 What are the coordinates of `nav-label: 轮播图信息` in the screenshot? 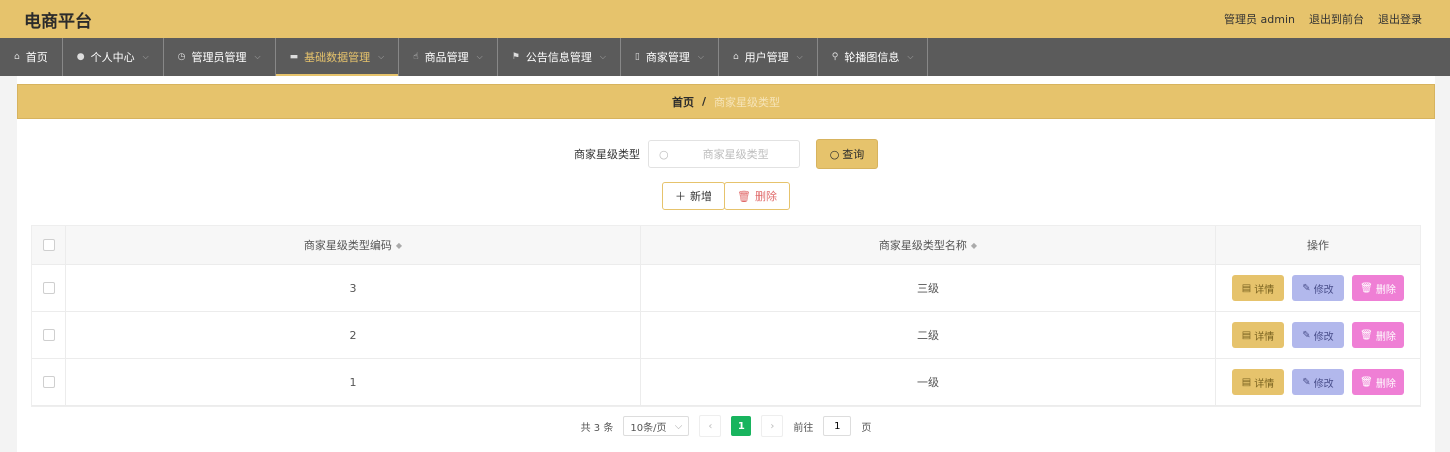 It's located at (872, 57).